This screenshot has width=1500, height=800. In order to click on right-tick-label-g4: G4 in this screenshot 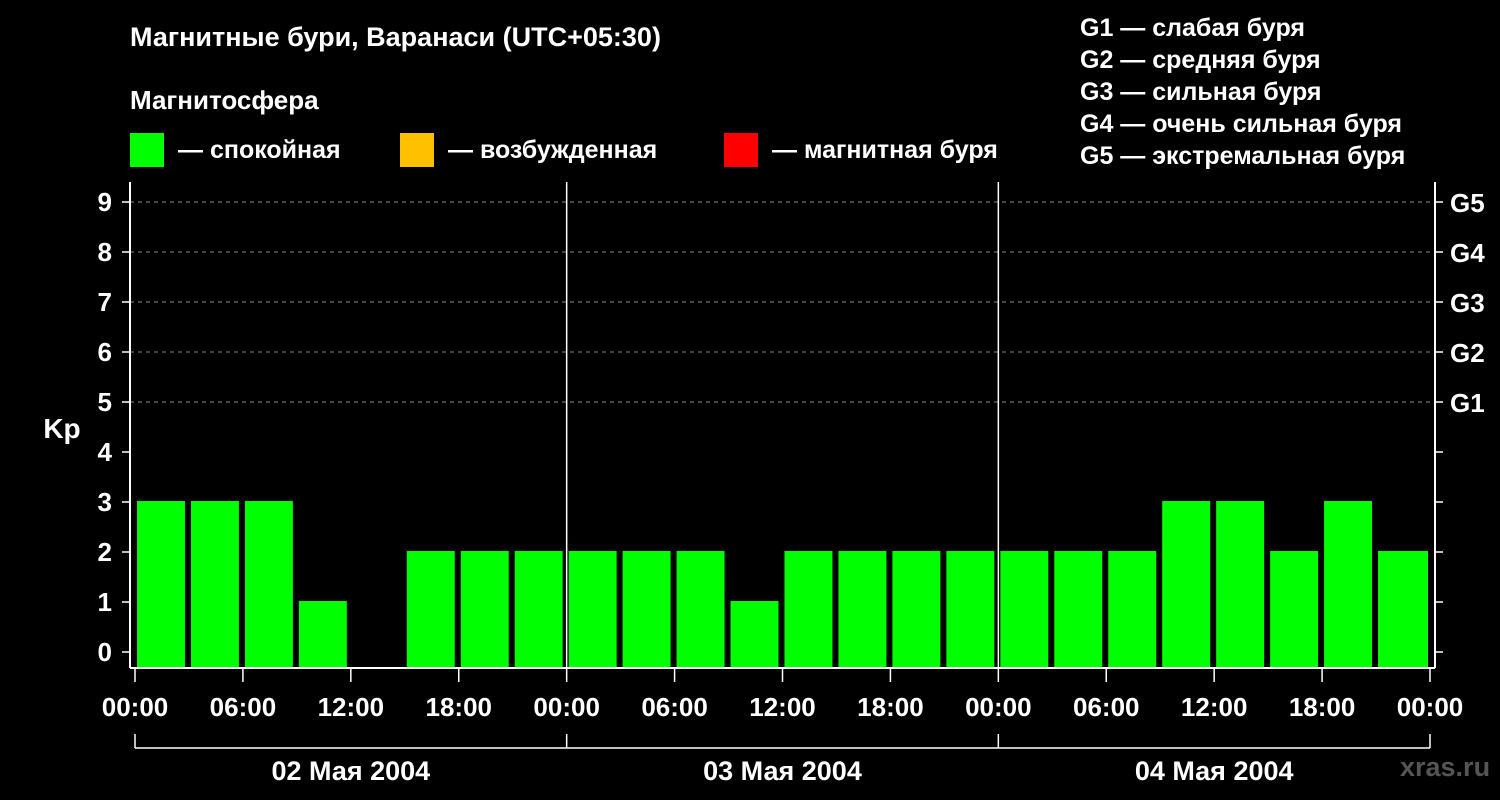, I will do `click(1467, 253)`.